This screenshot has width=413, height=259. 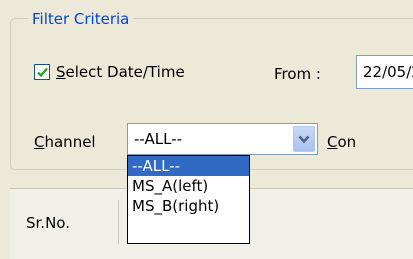 I want to click on select-datetime-checkbox-row: Select Date/Time, so click(x=109, y=72).